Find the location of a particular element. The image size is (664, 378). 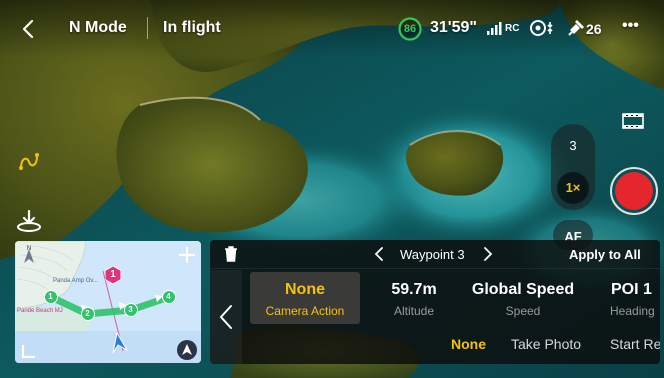

waypoint-marker: 1 is located at coordinates (51, 297).